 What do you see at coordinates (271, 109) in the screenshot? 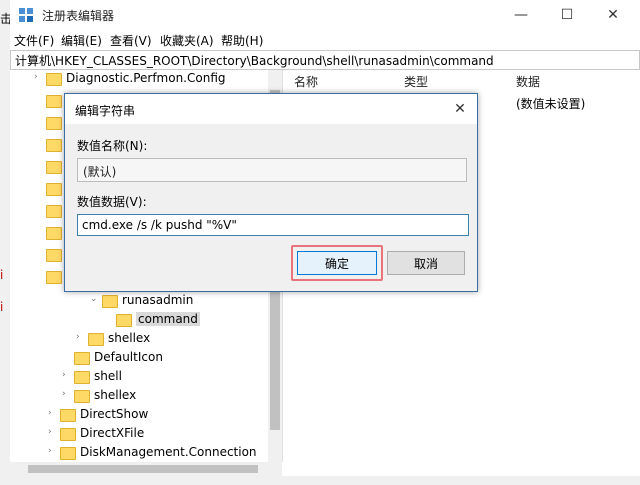
I see `dialog-title-bar: 编辑字符串 ✕` at bounding box center [271, 109].